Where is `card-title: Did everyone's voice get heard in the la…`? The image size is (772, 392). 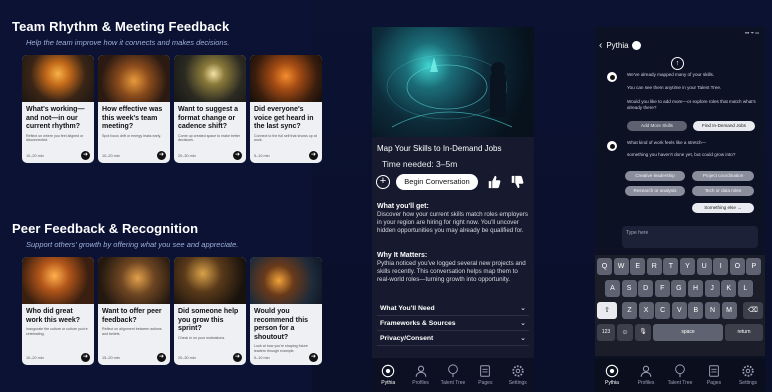
card-title: Did everyone's voice get heard in the la… is located at coordinates (284, 118).